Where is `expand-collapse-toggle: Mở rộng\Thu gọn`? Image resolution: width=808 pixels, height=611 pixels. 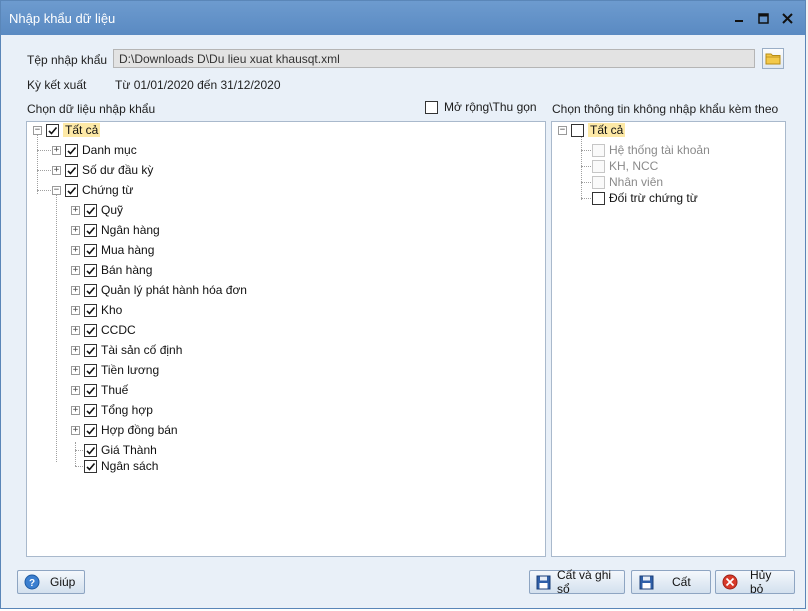
expand-collapse-toggle: Mở rộng\Thu gọn is located at coordinates (481, 107).